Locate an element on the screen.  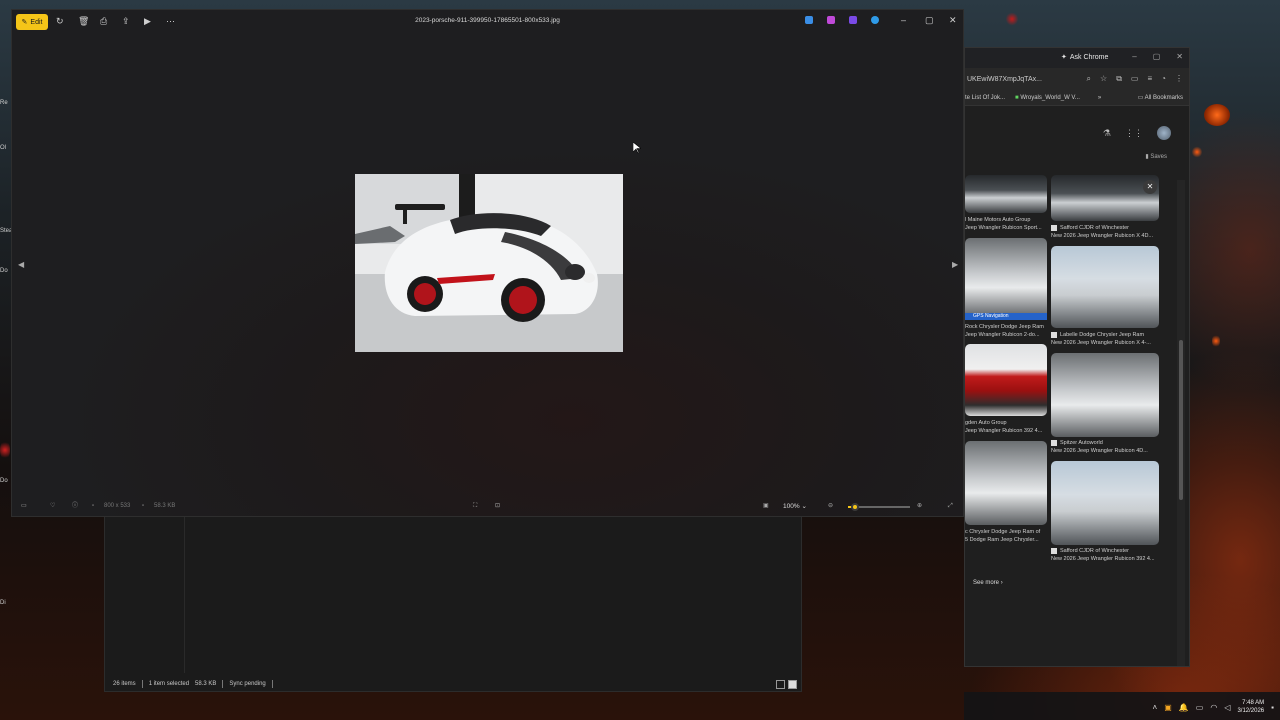
clock-time: 7:48 AM is located at coordinates (1253, 703).